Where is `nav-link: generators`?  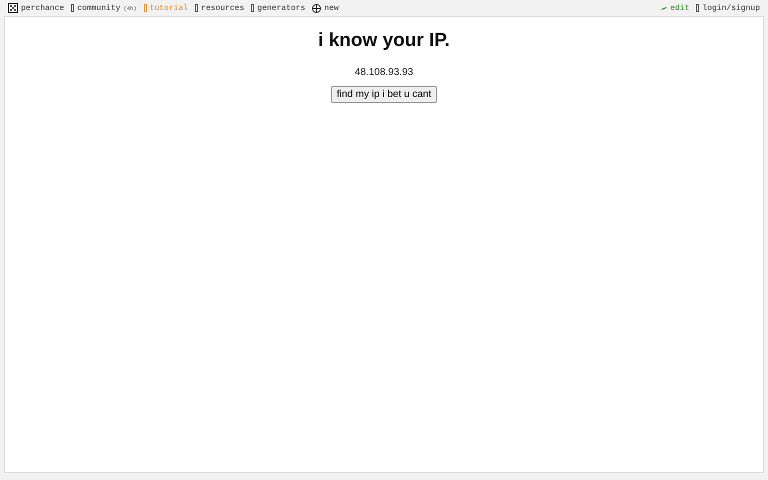
nav-link: generators is located at coordinates (278, 8).